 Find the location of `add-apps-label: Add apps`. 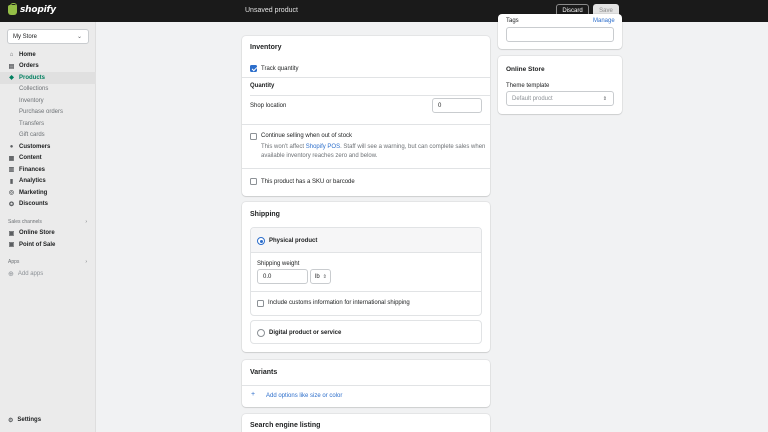

add-apps-label: Add apps is located at coordinates (30, 273).